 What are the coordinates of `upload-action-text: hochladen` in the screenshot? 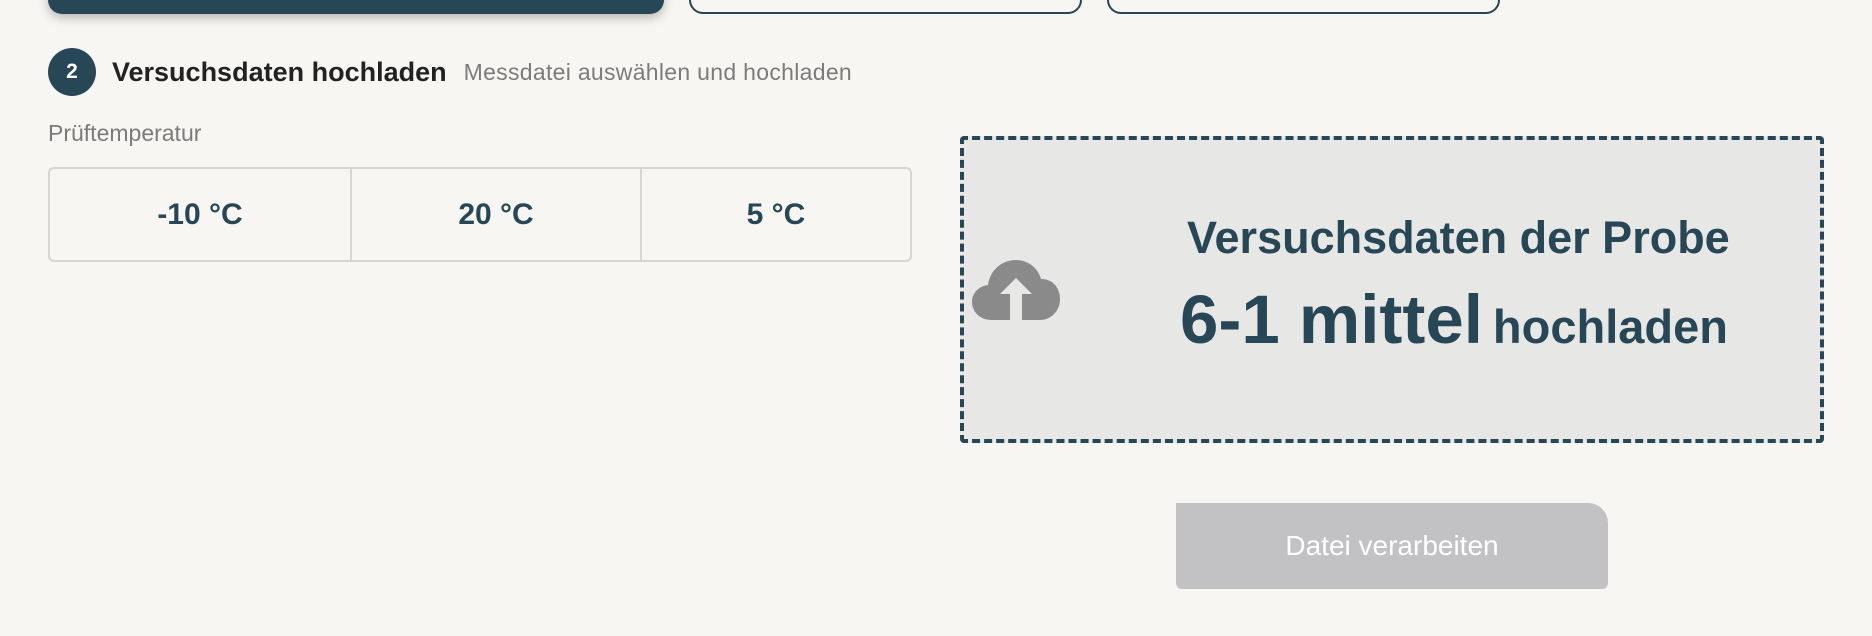 It's located at (1610, 326).